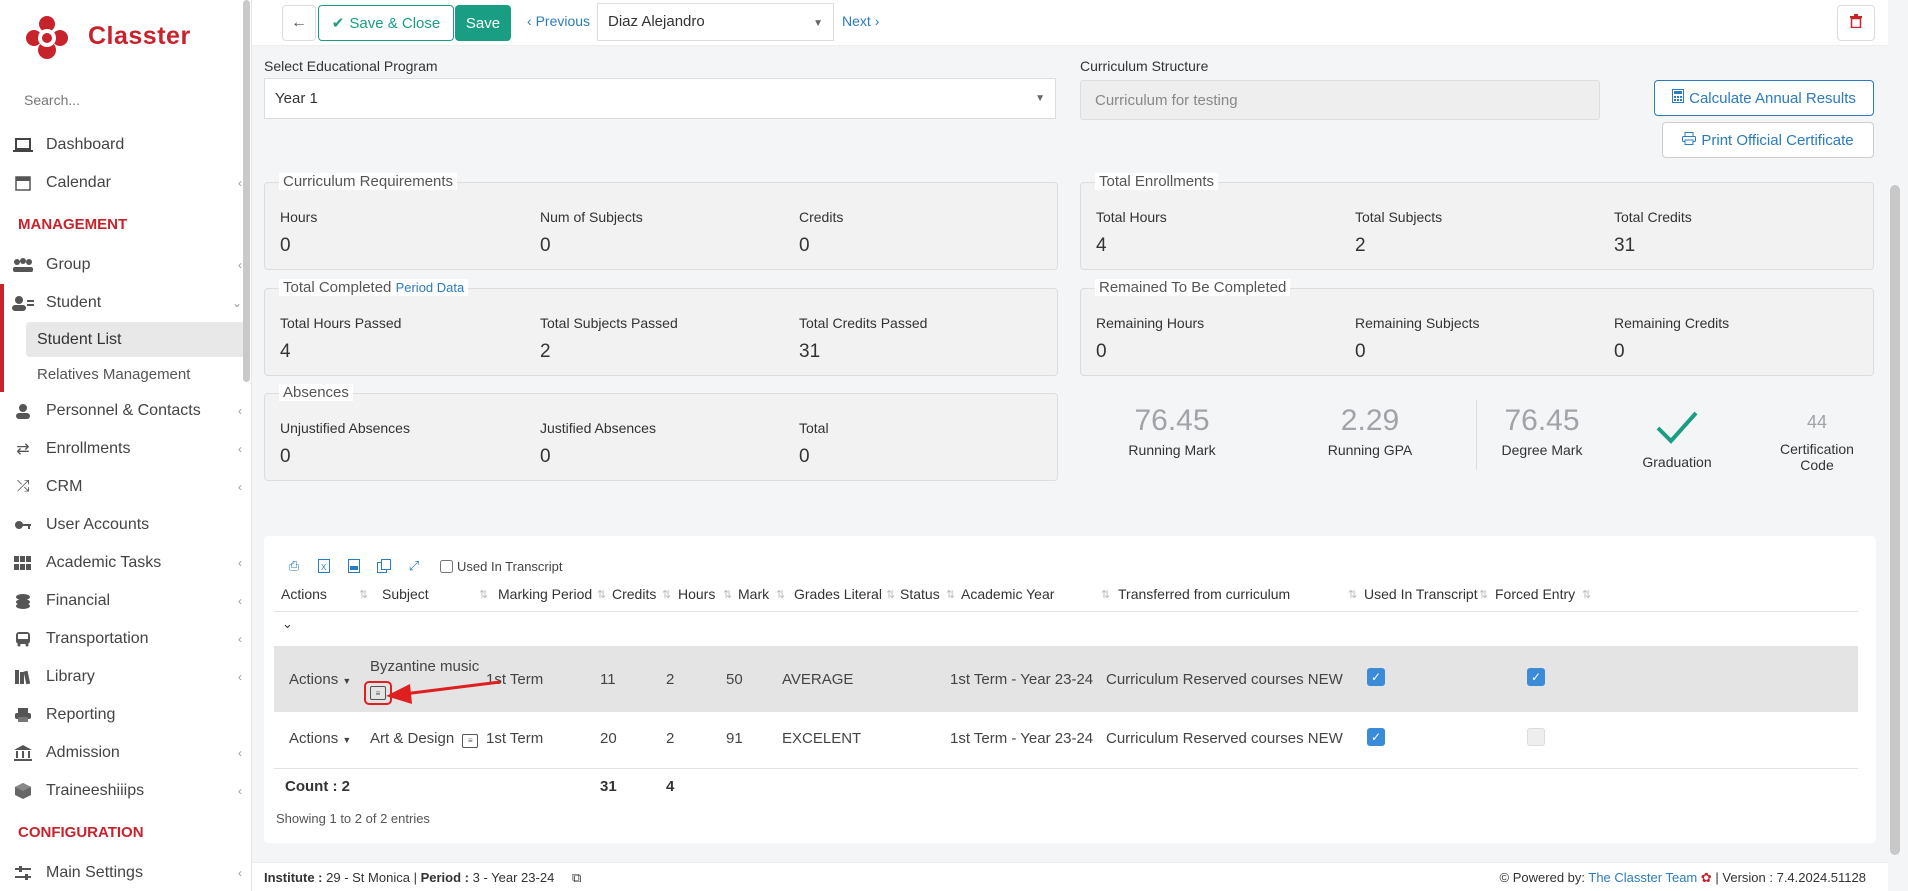 This screenshot has width=1908, height=891. I want to click on nav-label: Calendar, so click(78, 182).